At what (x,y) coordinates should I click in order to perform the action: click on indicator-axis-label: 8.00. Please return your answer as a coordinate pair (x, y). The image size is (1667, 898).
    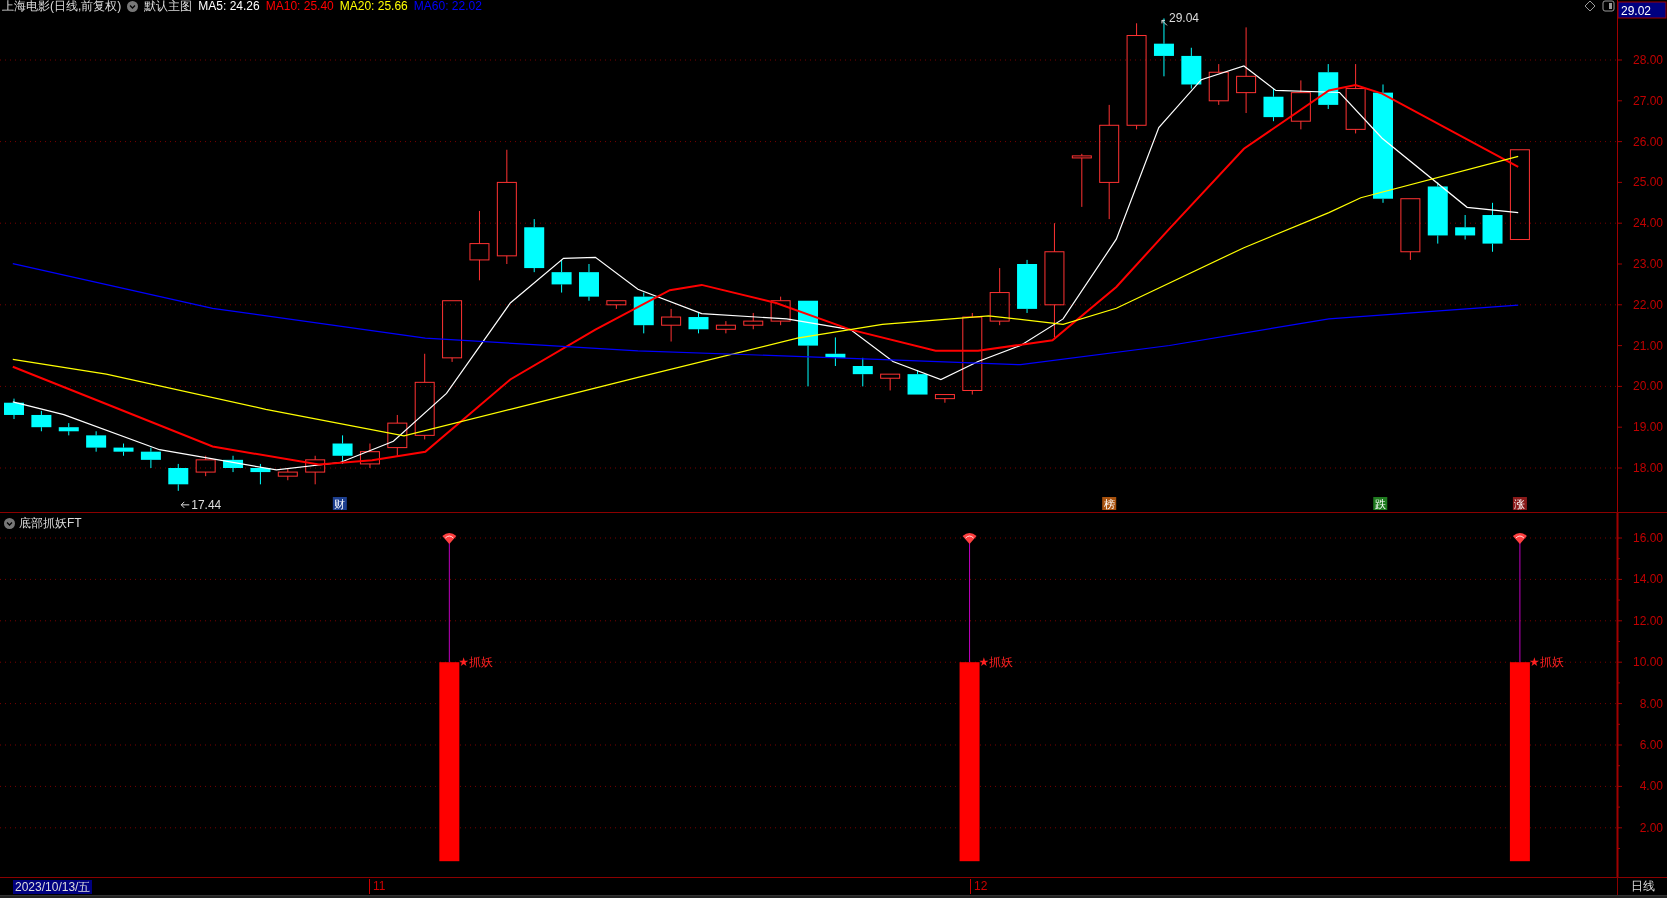
    Looking at the image, I should click on (1651, 703).